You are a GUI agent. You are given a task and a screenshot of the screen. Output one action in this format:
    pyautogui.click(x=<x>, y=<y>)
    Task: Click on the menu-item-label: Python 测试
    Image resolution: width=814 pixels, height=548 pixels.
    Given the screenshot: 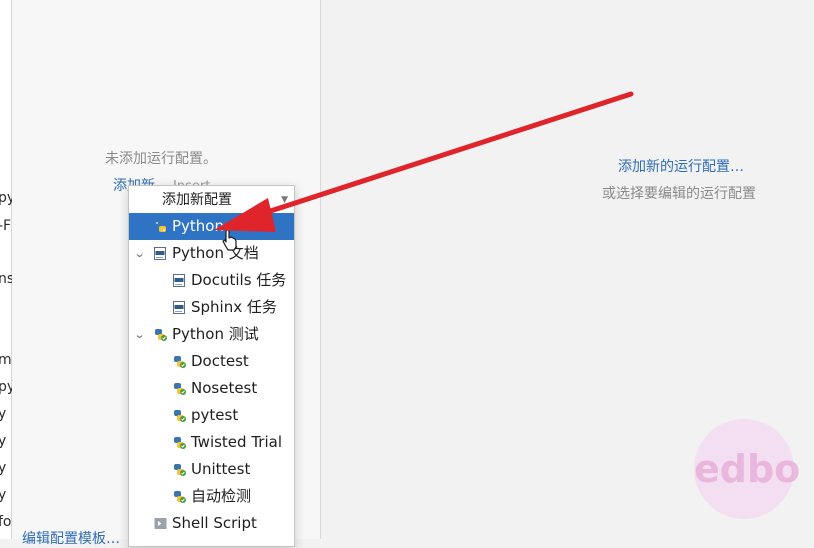 What is the action you would take?
    pyautogui.click(x=215, y=334)
    